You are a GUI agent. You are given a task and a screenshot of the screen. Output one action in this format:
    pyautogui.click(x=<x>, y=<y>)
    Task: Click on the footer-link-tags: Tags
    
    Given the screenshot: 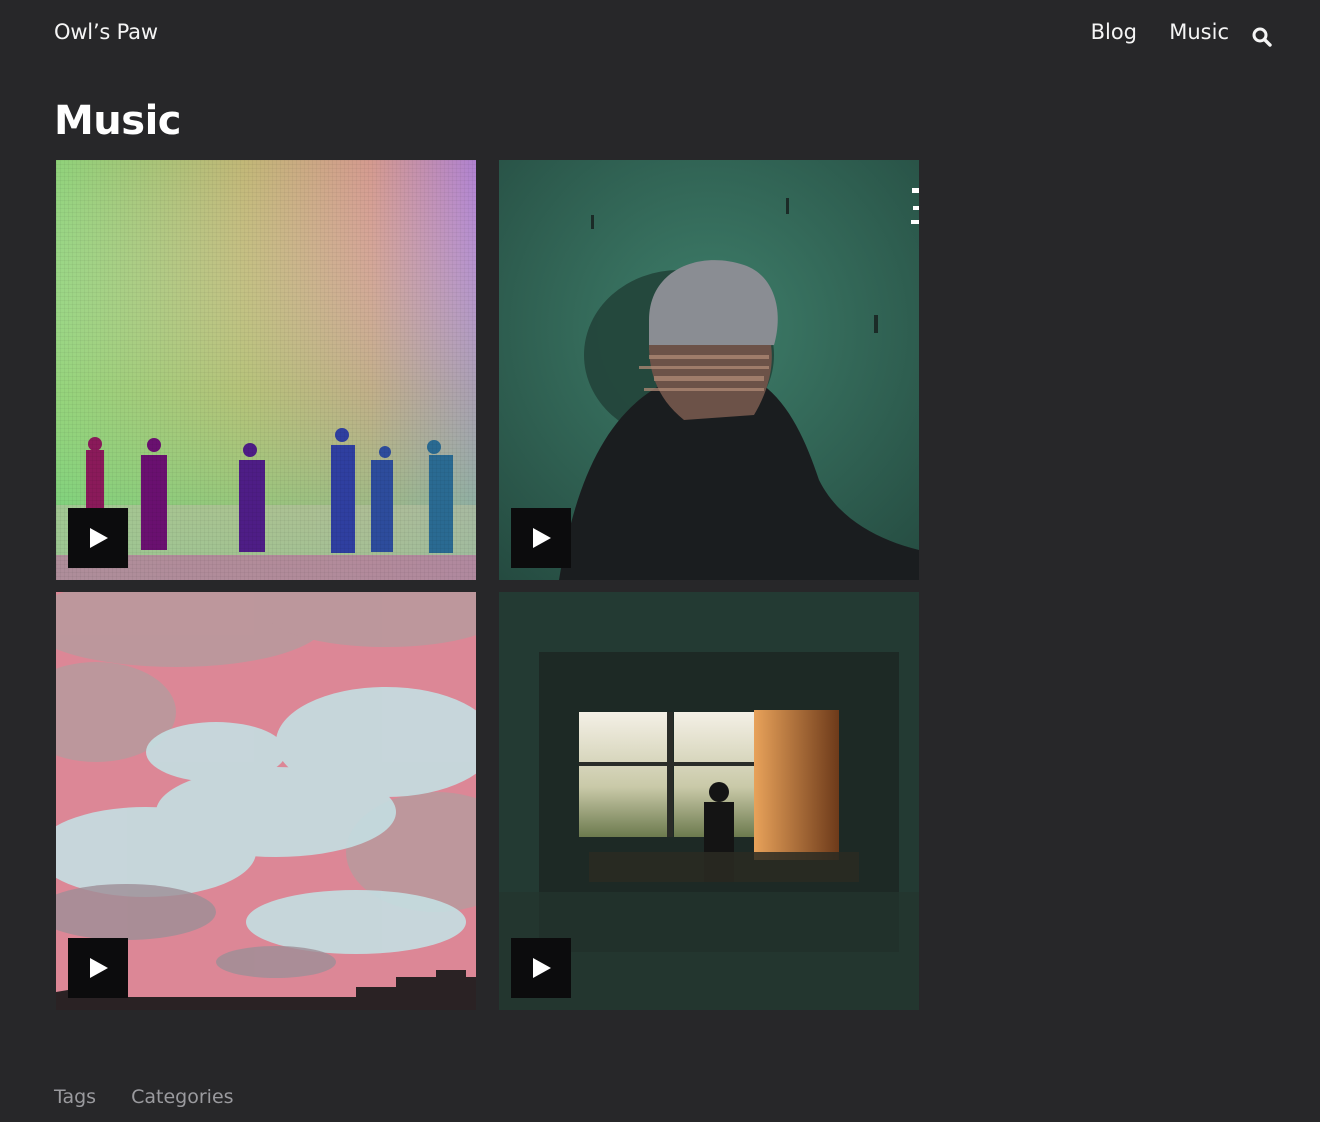 What is the action you would take?
    pyautogui.click(x=75, y=1097)
    